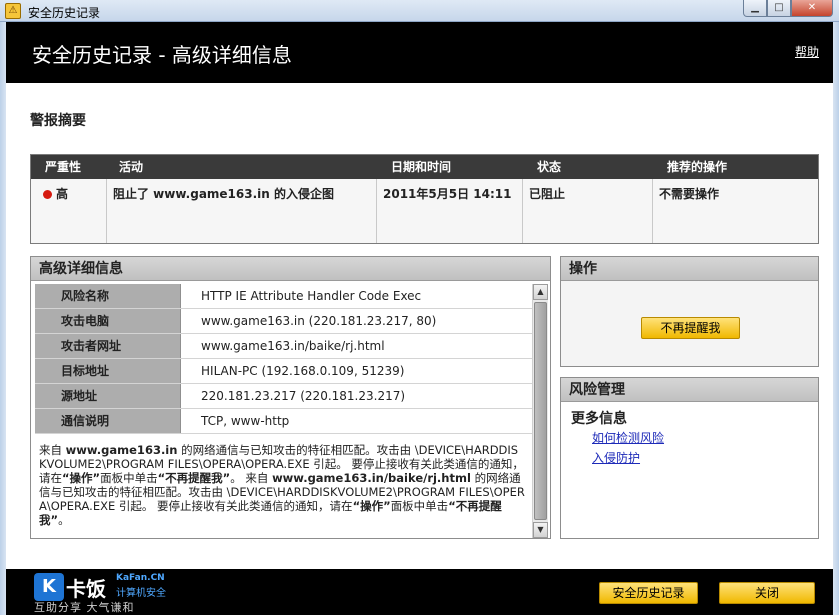 The width and height of the screenshot is (839, 615). Describe the element at coordinates (588, 211) in the screenshot. I see `status-cell: 已阻止` at that location.